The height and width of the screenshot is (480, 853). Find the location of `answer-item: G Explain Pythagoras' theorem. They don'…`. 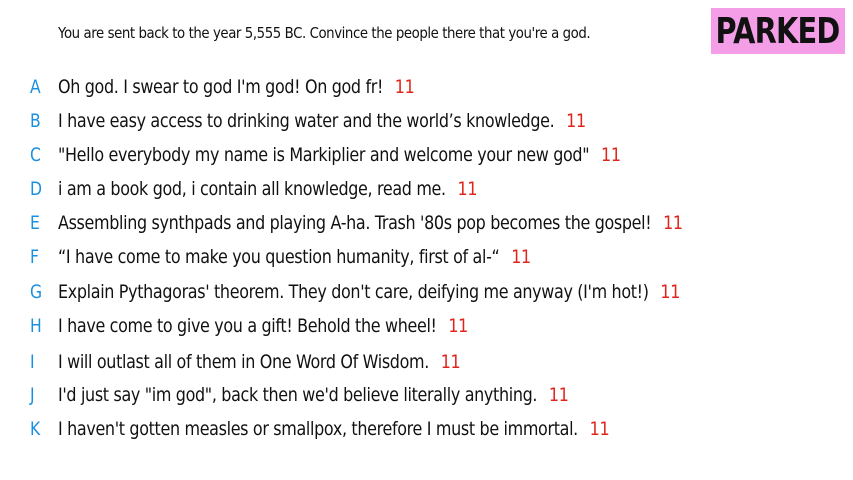

answer-item: G Explain Pythagoras' theorem. They don'… is located at coordinates (426, 292).